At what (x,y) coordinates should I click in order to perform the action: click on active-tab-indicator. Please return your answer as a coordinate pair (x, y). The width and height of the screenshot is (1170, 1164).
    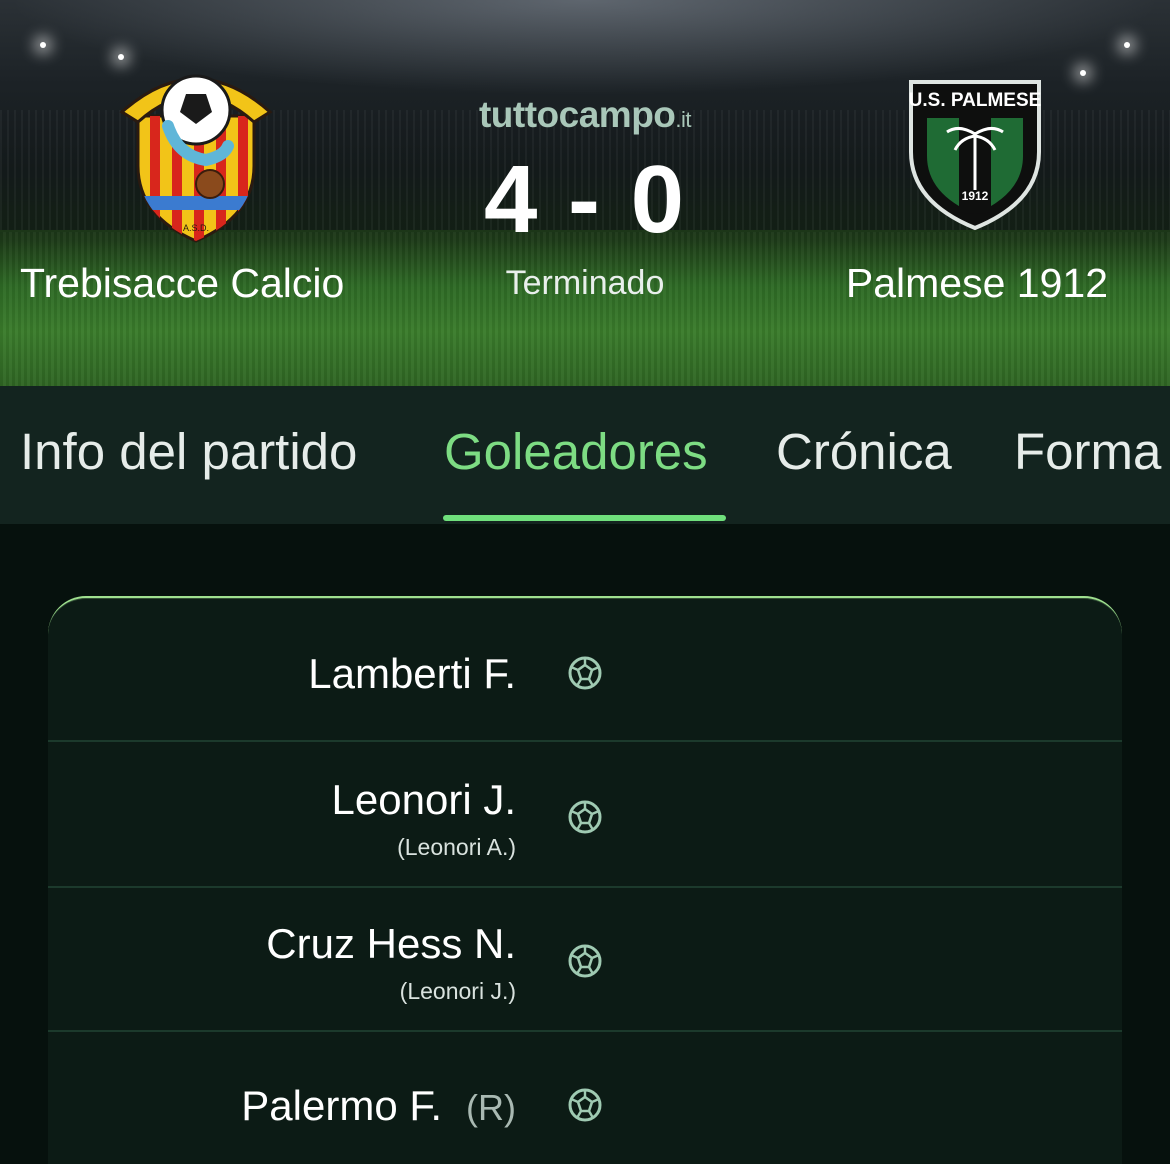
    Looking at the image, I should click on (584, 518).